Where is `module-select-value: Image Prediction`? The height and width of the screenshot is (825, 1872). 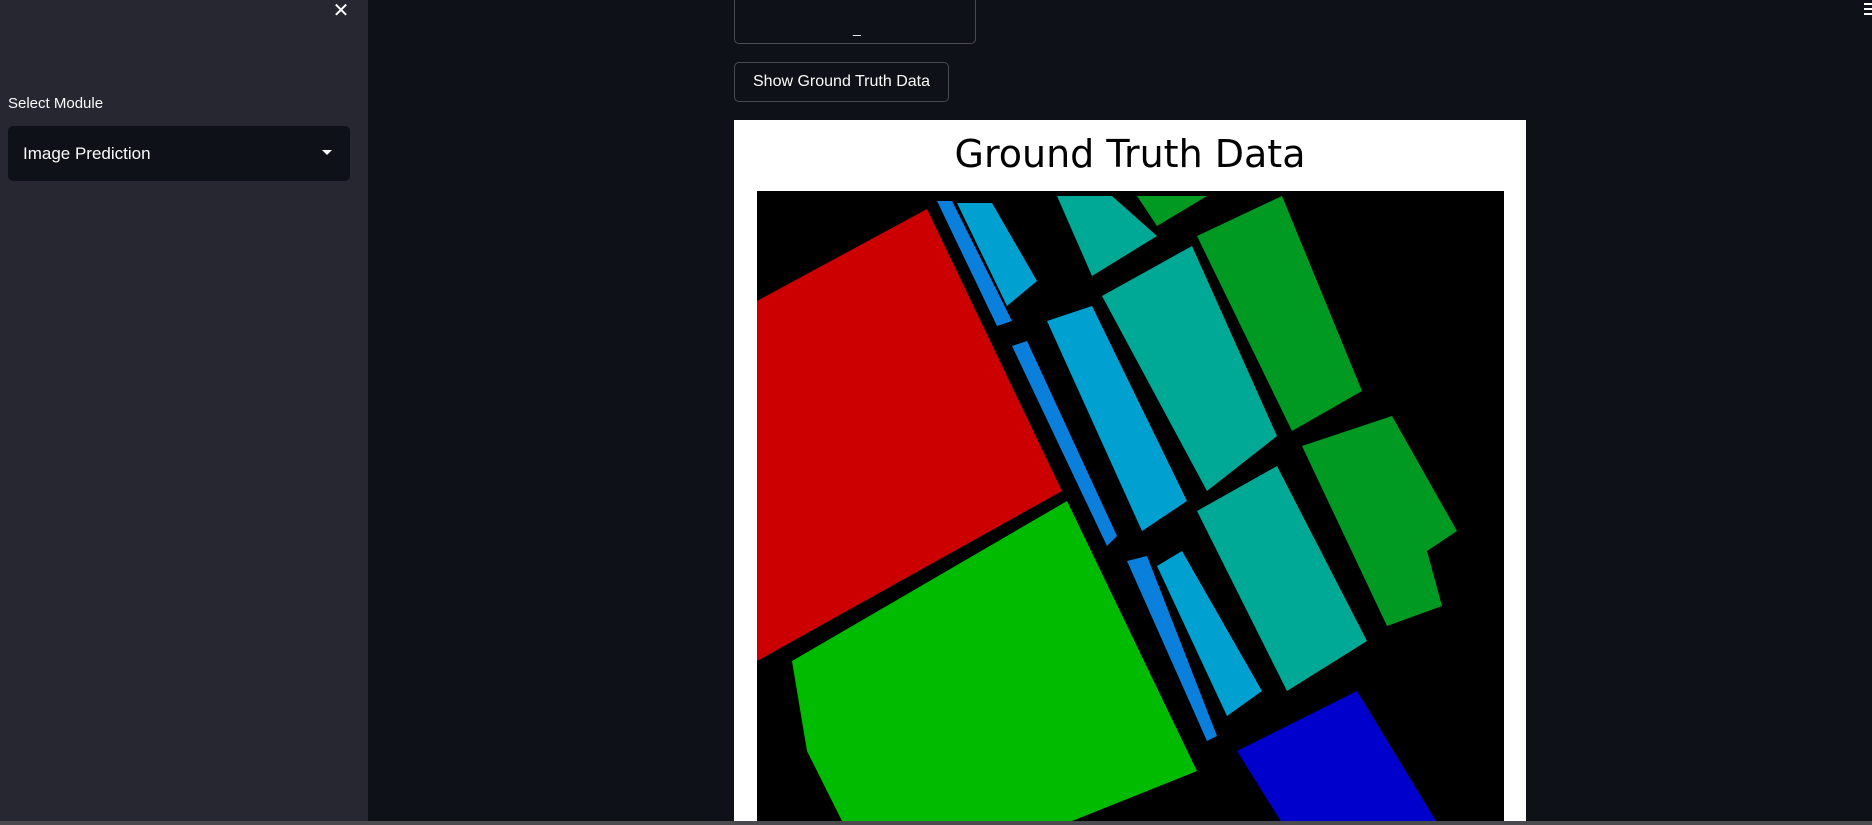 module-select-value: Image Prediction is located at coordinates (87, 153).